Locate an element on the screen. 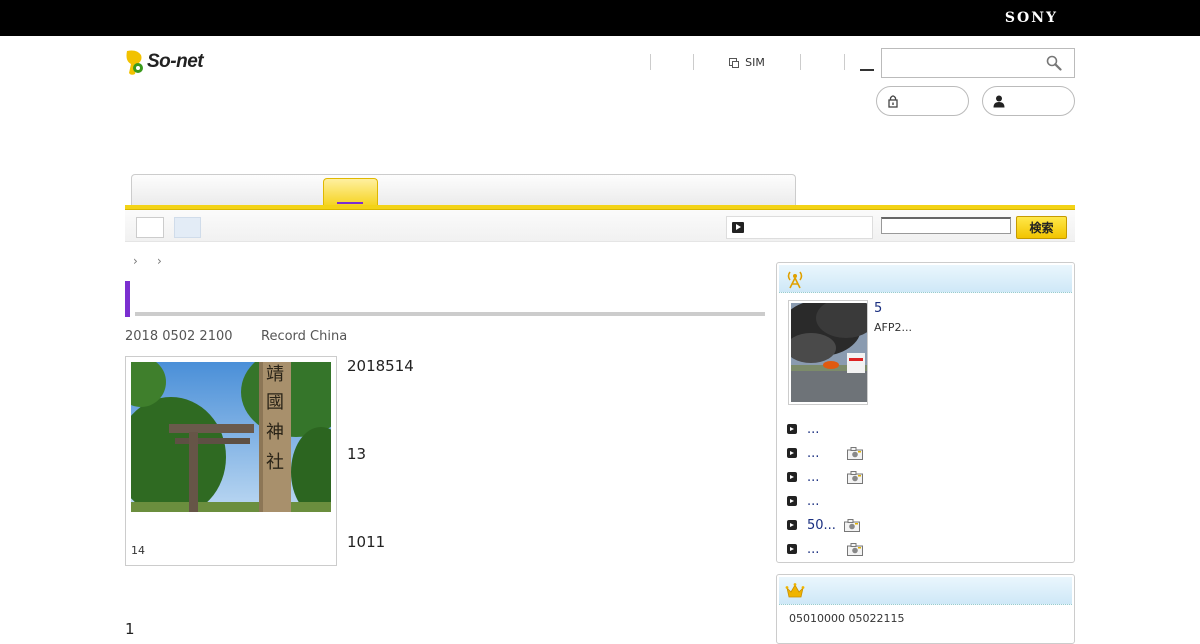  svg-text: 國 is located at coordinates (275, 402).